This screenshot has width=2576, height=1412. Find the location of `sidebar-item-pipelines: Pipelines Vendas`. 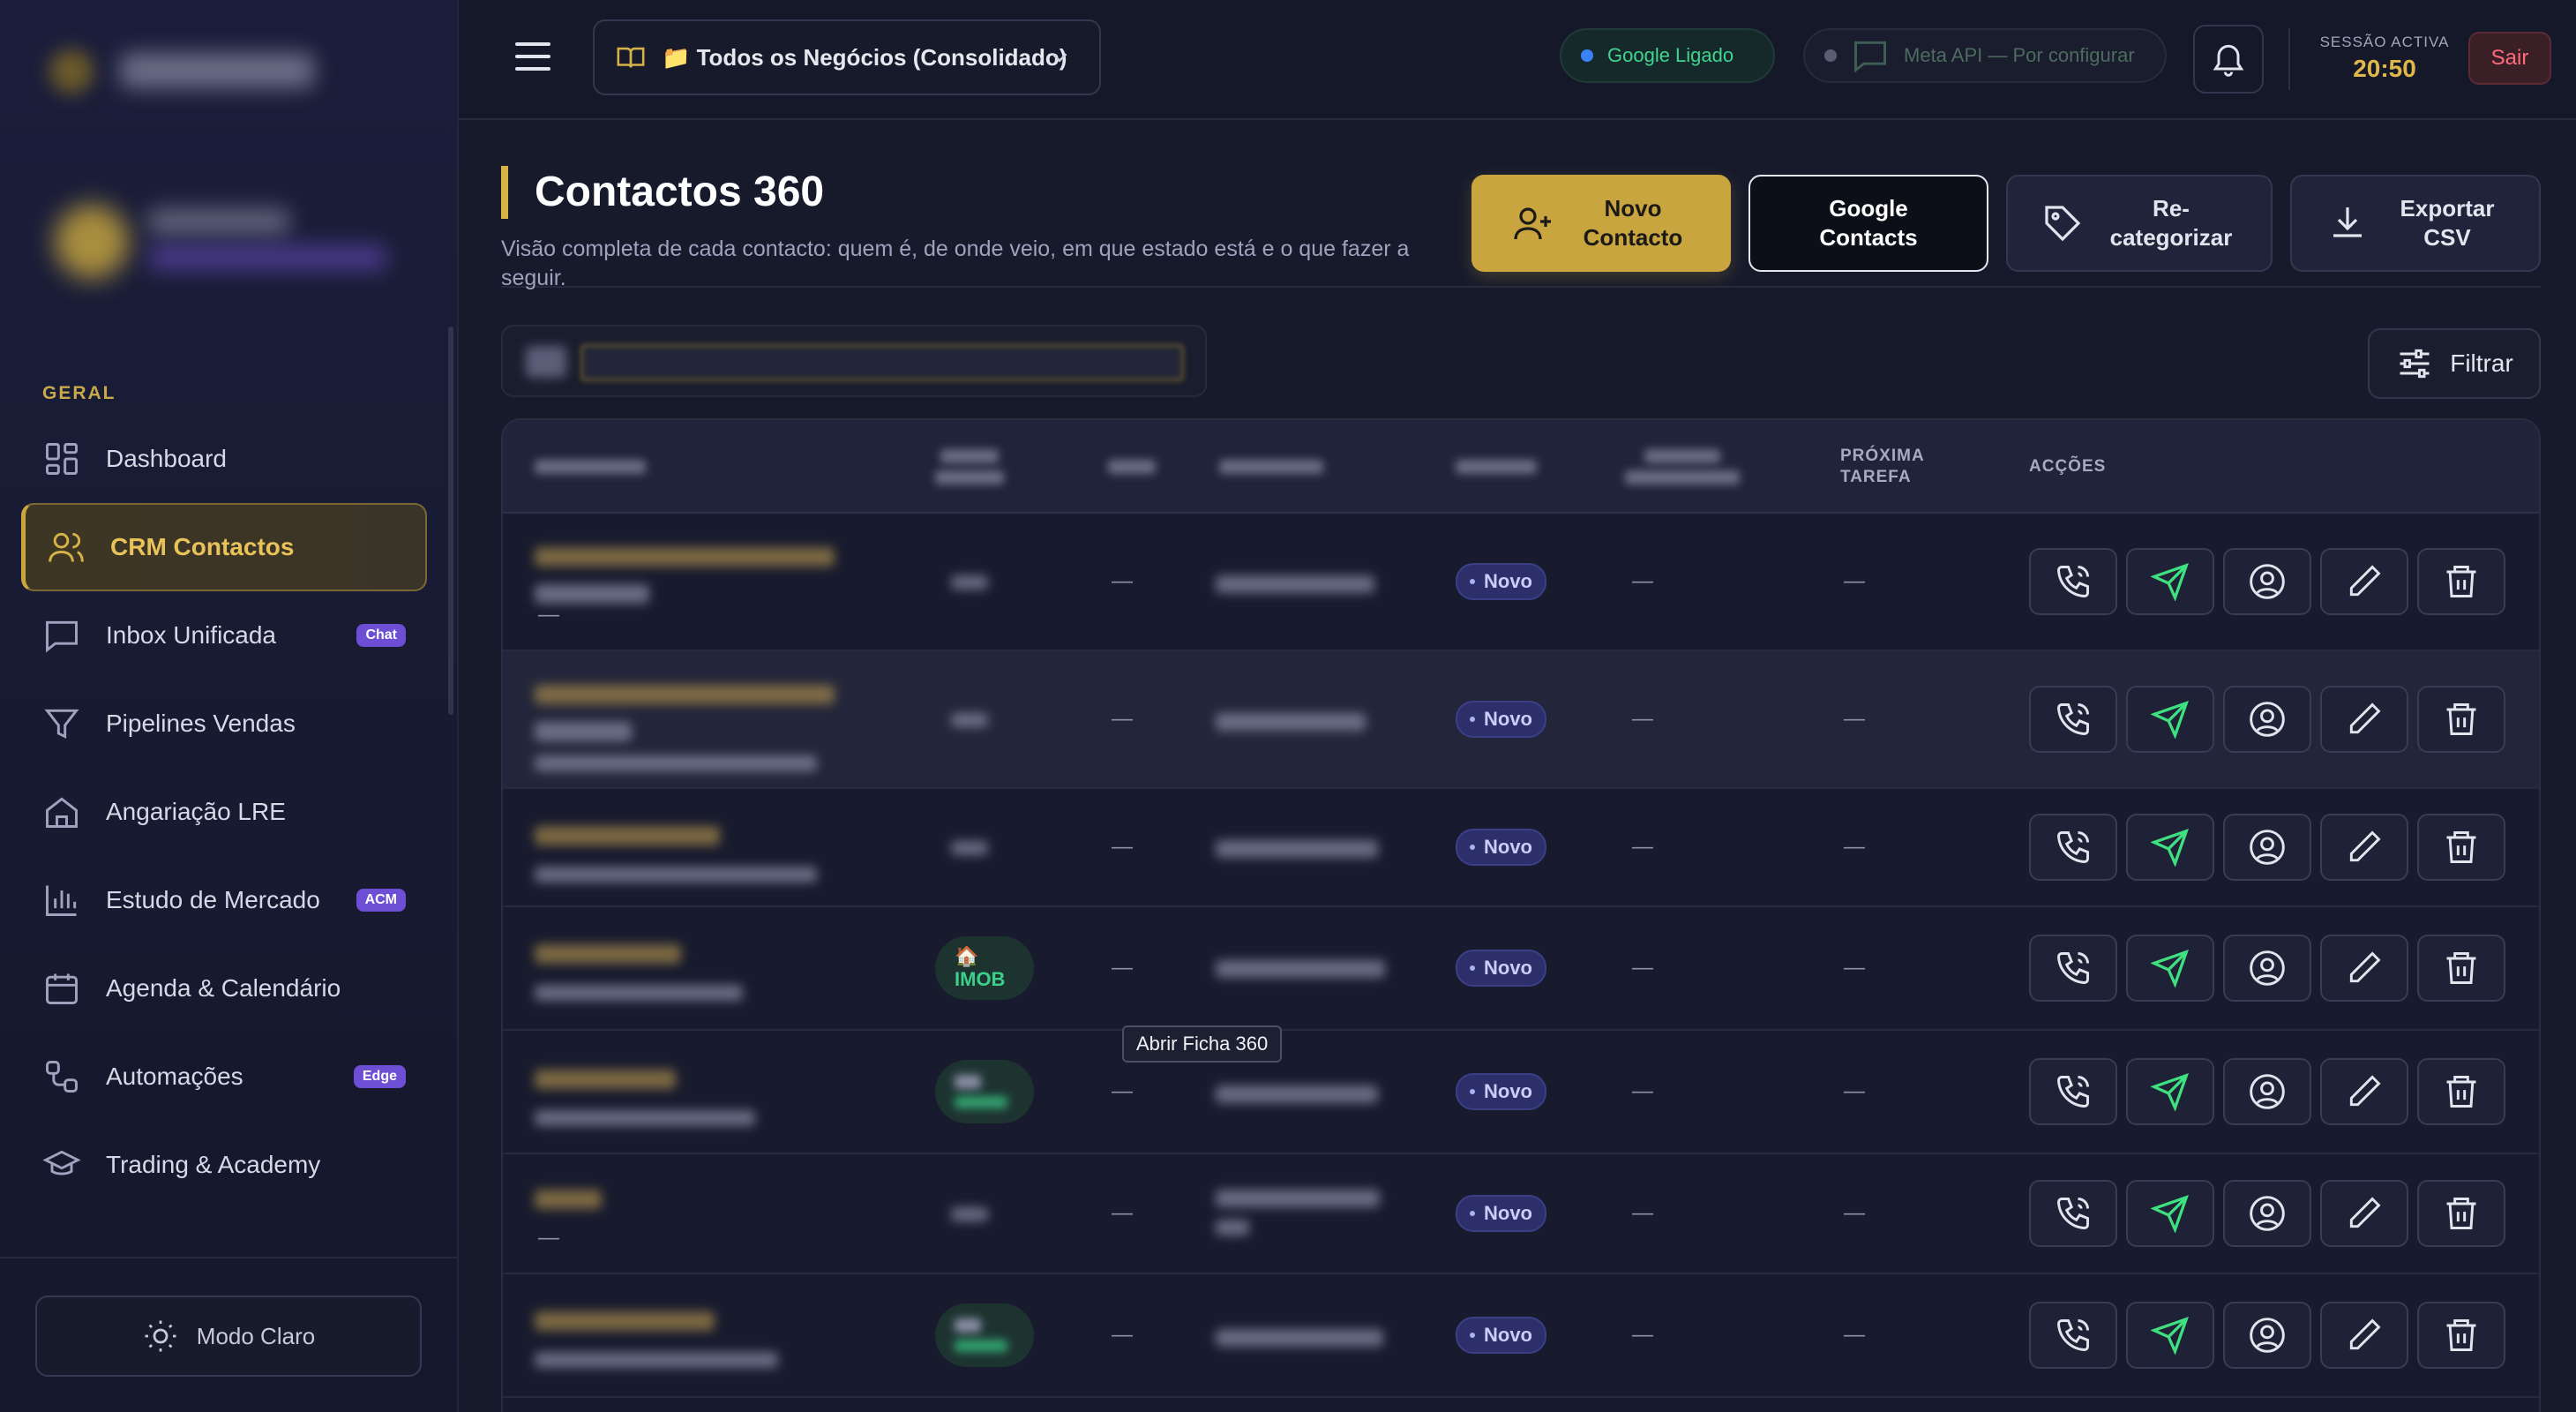

sidebar-item-pipelines: Pipelines Vendas is located at coordinates (224, 724).